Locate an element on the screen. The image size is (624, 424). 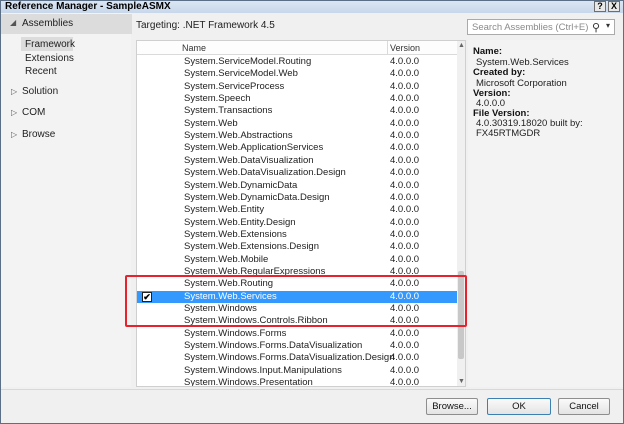
table-row: System.Windows.Forms 4.0.0.0 is located at coordinates (297, 334).